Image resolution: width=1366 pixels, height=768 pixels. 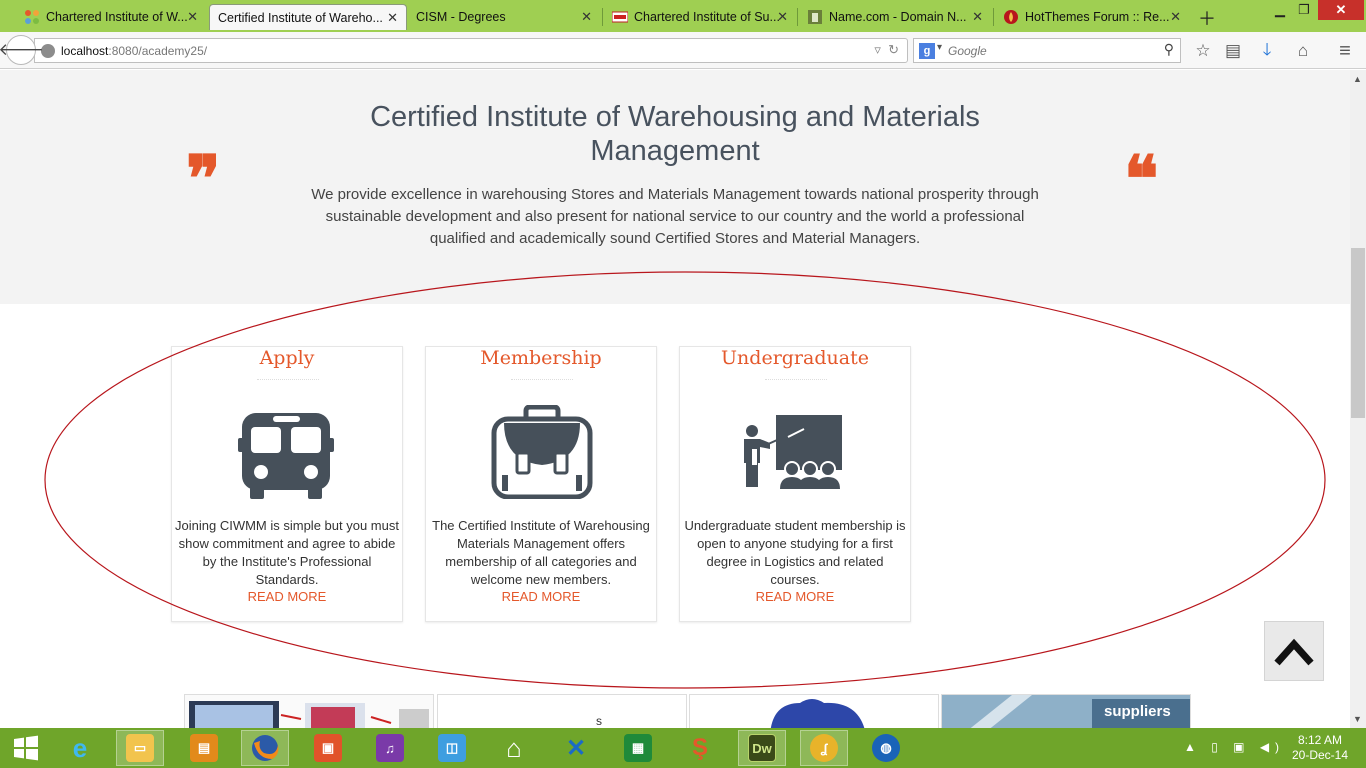 I want to click on scroll-down-icon: ▼, so click(x=1357, y=719).